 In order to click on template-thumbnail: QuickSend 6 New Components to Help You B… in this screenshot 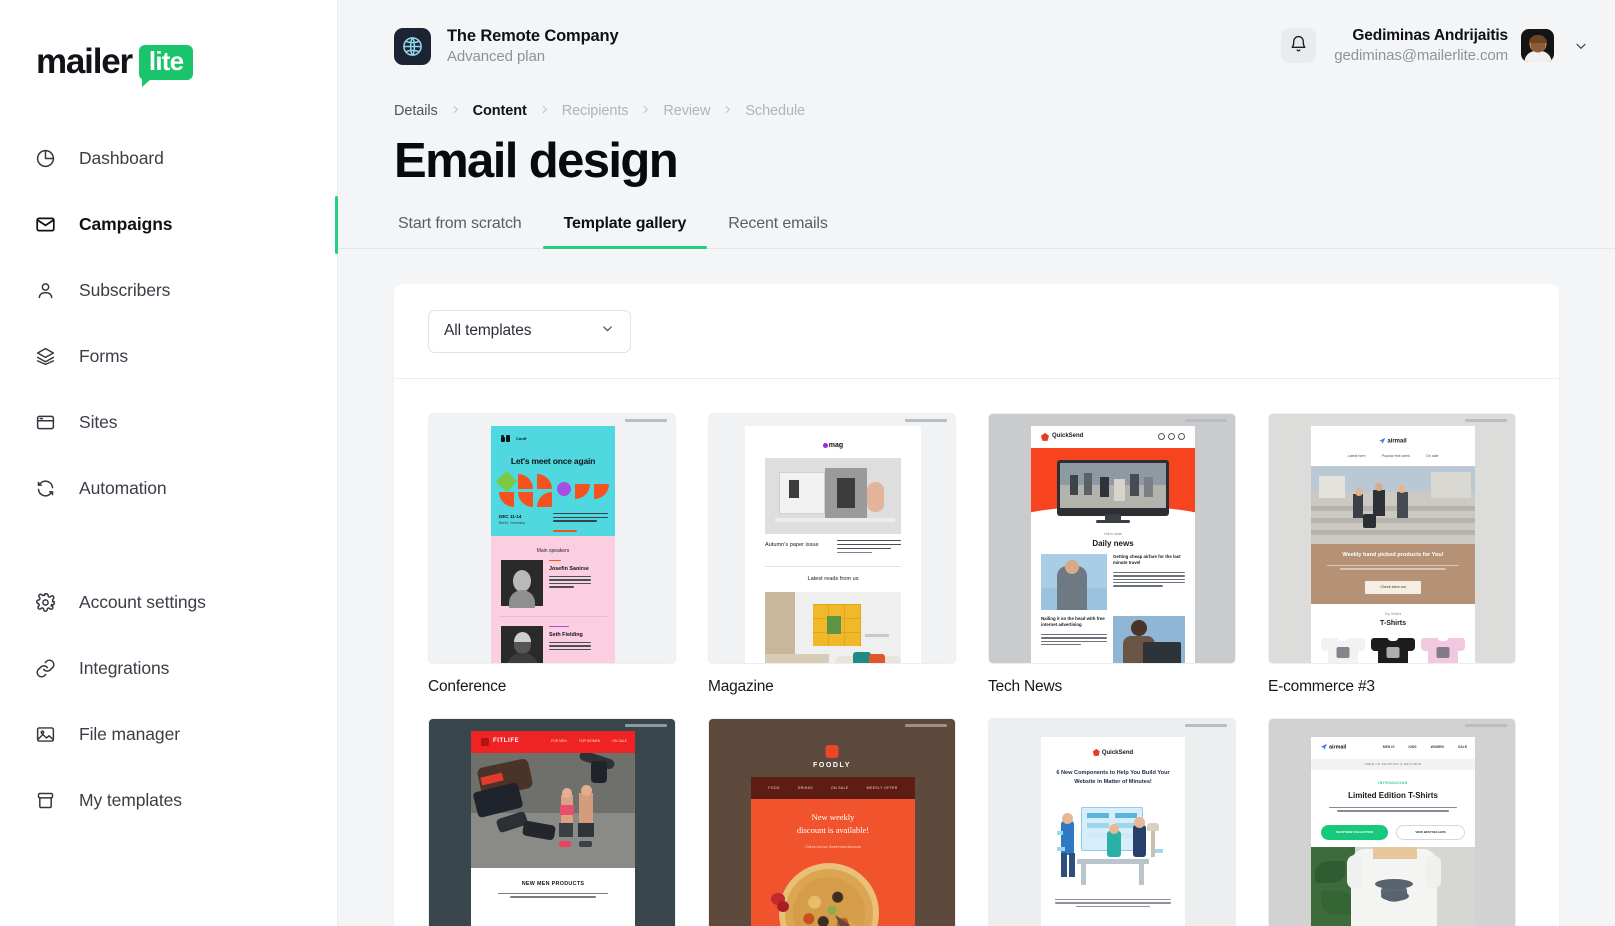, I will do `click(1112, 821)`.